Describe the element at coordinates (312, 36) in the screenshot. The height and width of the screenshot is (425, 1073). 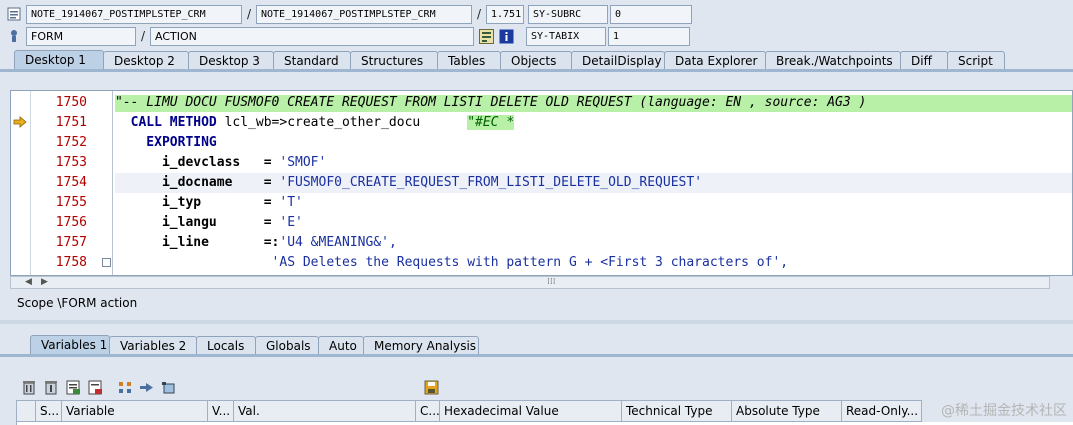
I see `event-name-field: ACTION` at that location.